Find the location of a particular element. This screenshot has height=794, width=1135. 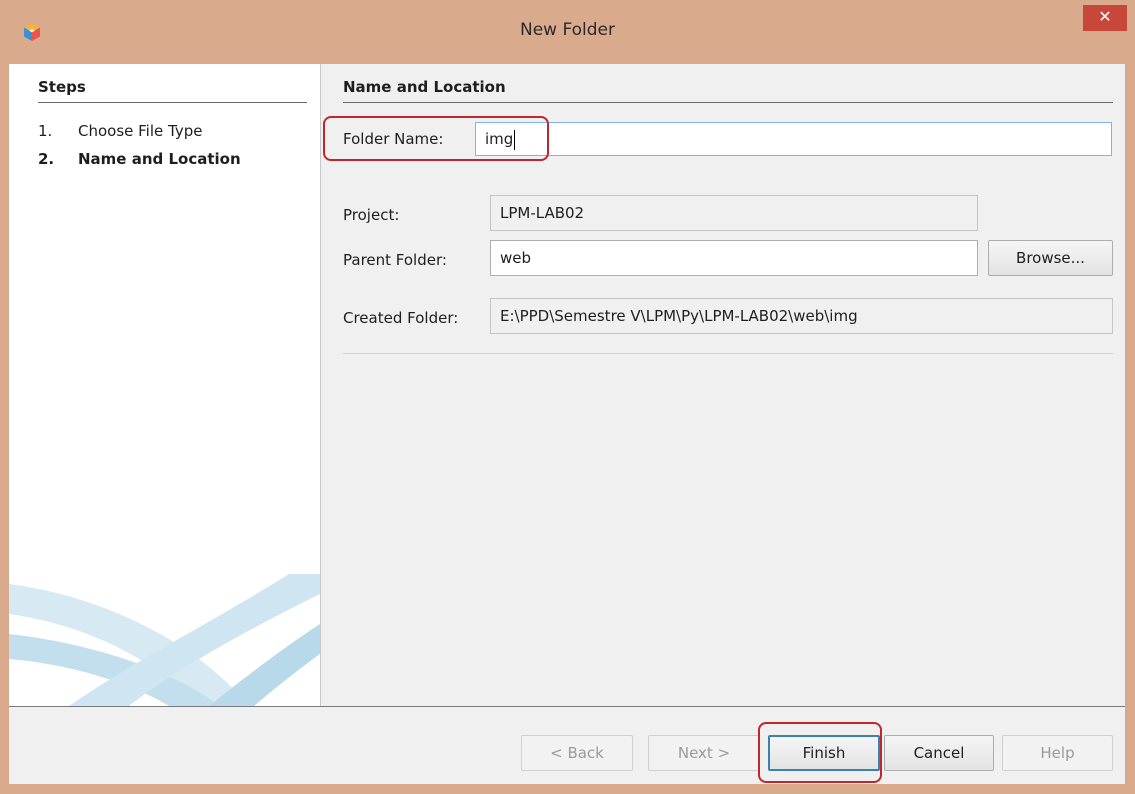

step-label: Choose File Type is located at coordinates (140, 131).